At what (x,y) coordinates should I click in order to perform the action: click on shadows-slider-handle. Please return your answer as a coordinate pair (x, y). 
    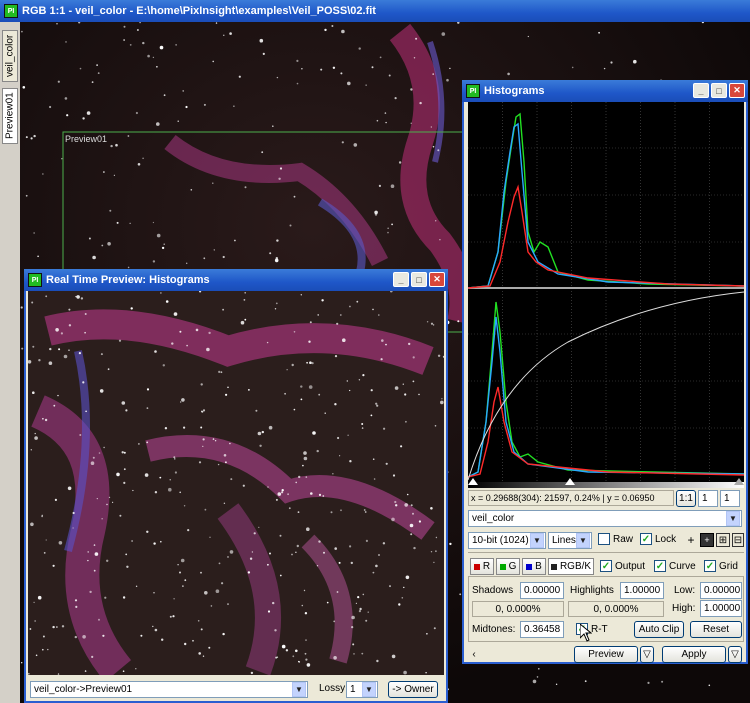
    Looking at the image, I should click on (473, 481).